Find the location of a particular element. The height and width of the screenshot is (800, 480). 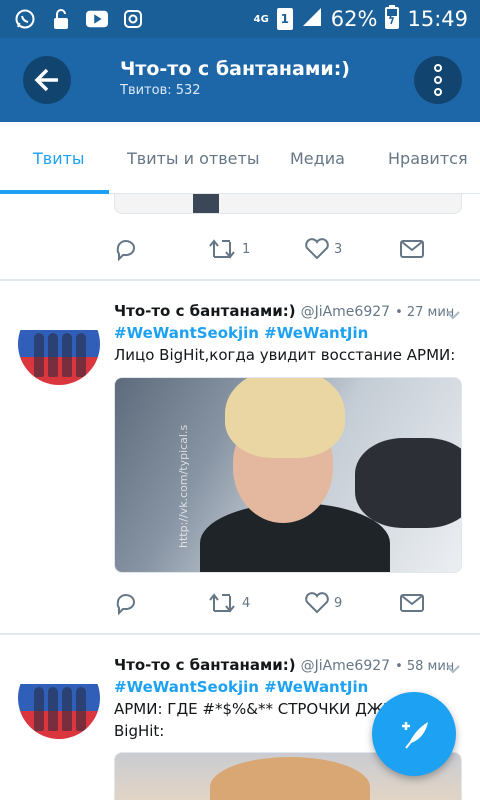

clock: 15:49 is located at coordinates (437, 19).